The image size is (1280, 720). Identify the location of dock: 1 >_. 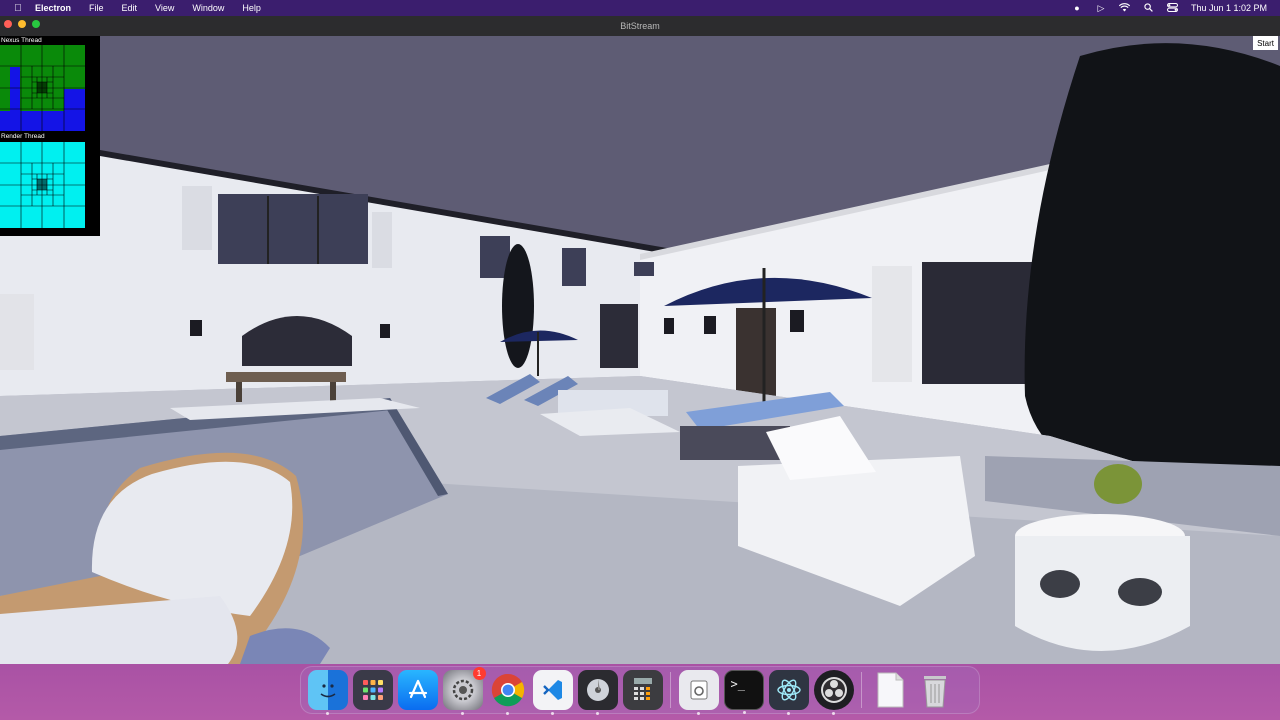
(640, 690).